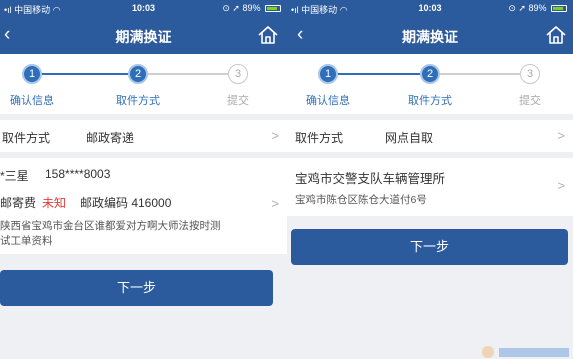  I want to click on pickup-method-value: 网点自取, so click(409, 138).